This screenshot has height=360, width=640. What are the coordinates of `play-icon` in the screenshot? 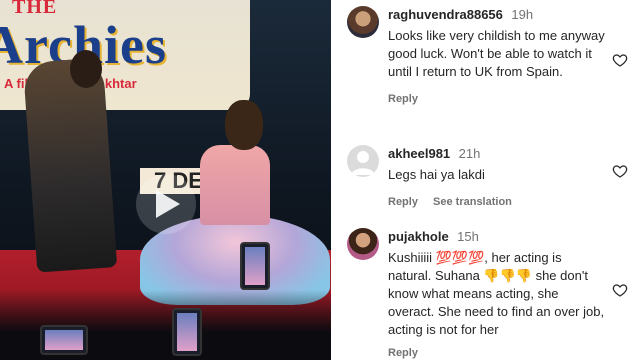 It's located at (168, 204).